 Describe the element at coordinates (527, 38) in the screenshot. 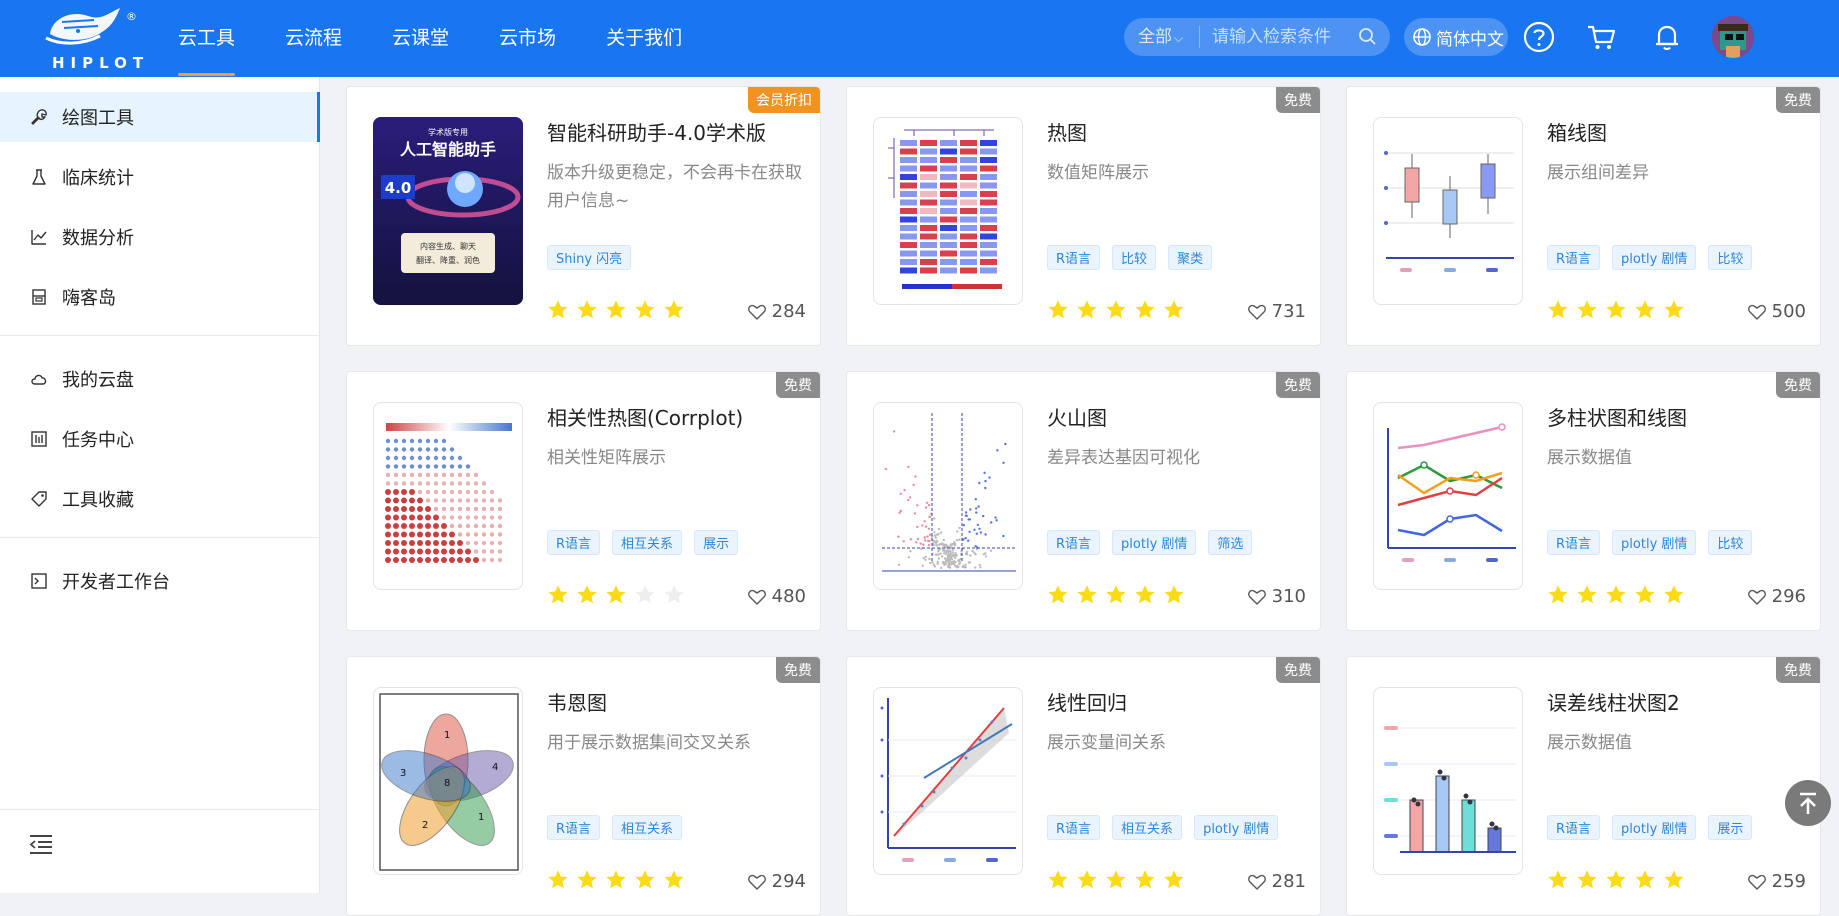

I see `nav-cloud-market: 云市场` at that location.